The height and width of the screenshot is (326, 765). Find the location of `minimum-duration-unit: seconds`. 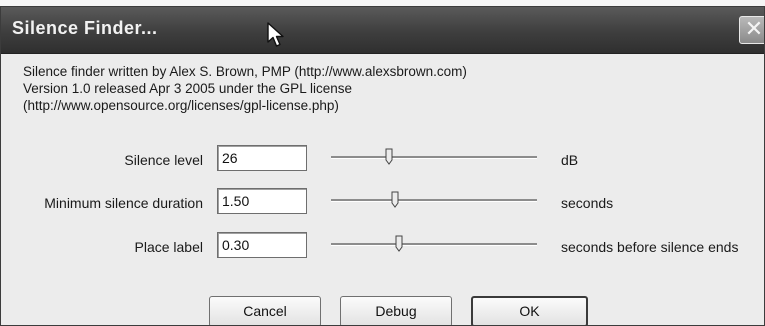

minimum-duration-unit: seconds is located at coordinates (587, 203).